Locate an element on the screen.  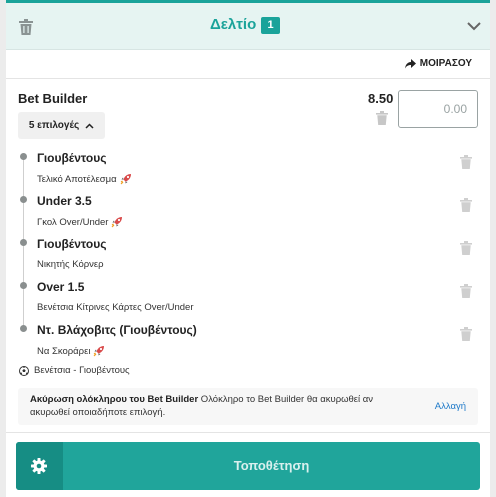
place-bet-label: Τοποθέτηση is located at coordinates (271, 465).